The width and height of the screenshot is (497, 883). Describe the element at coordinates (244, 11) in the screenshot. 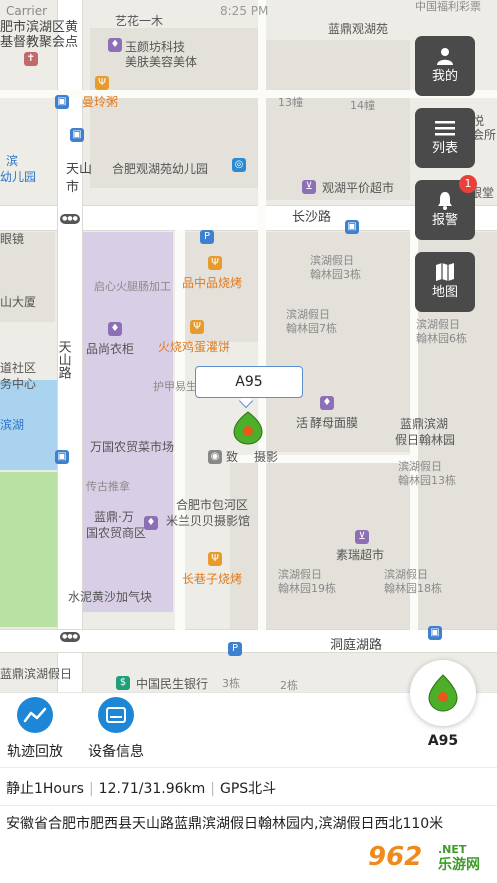

I see `clock-label: 8:25 PM` at that location.